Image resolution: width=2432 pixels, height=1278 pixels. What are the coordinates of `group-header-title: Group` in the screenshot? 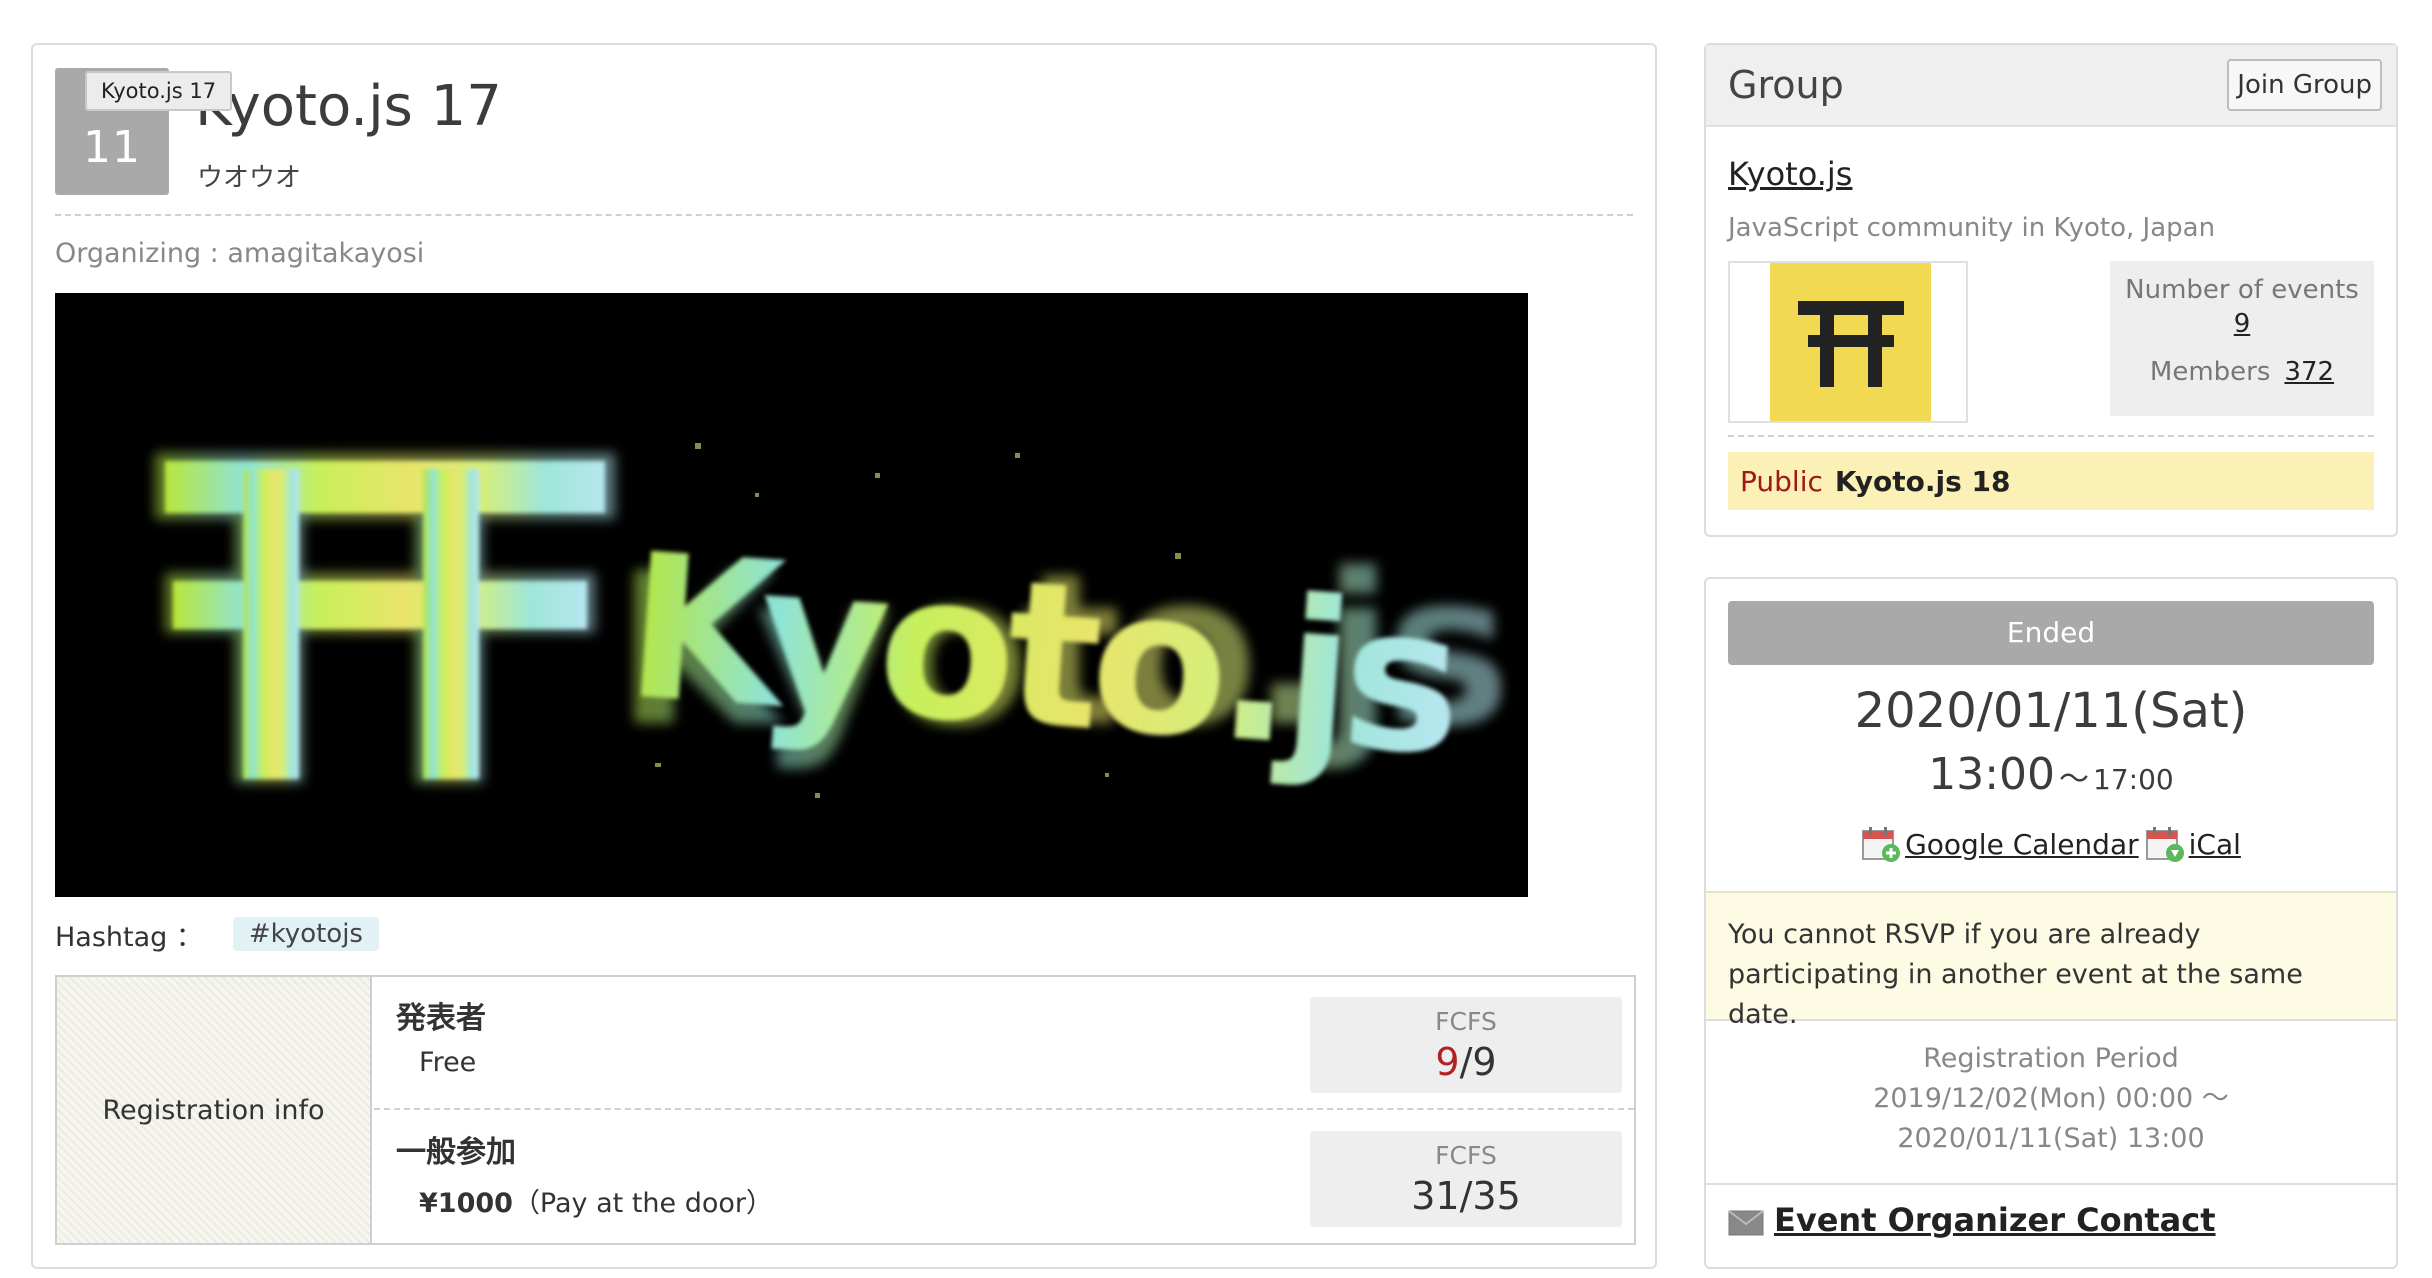 It's located at (1786, 85).